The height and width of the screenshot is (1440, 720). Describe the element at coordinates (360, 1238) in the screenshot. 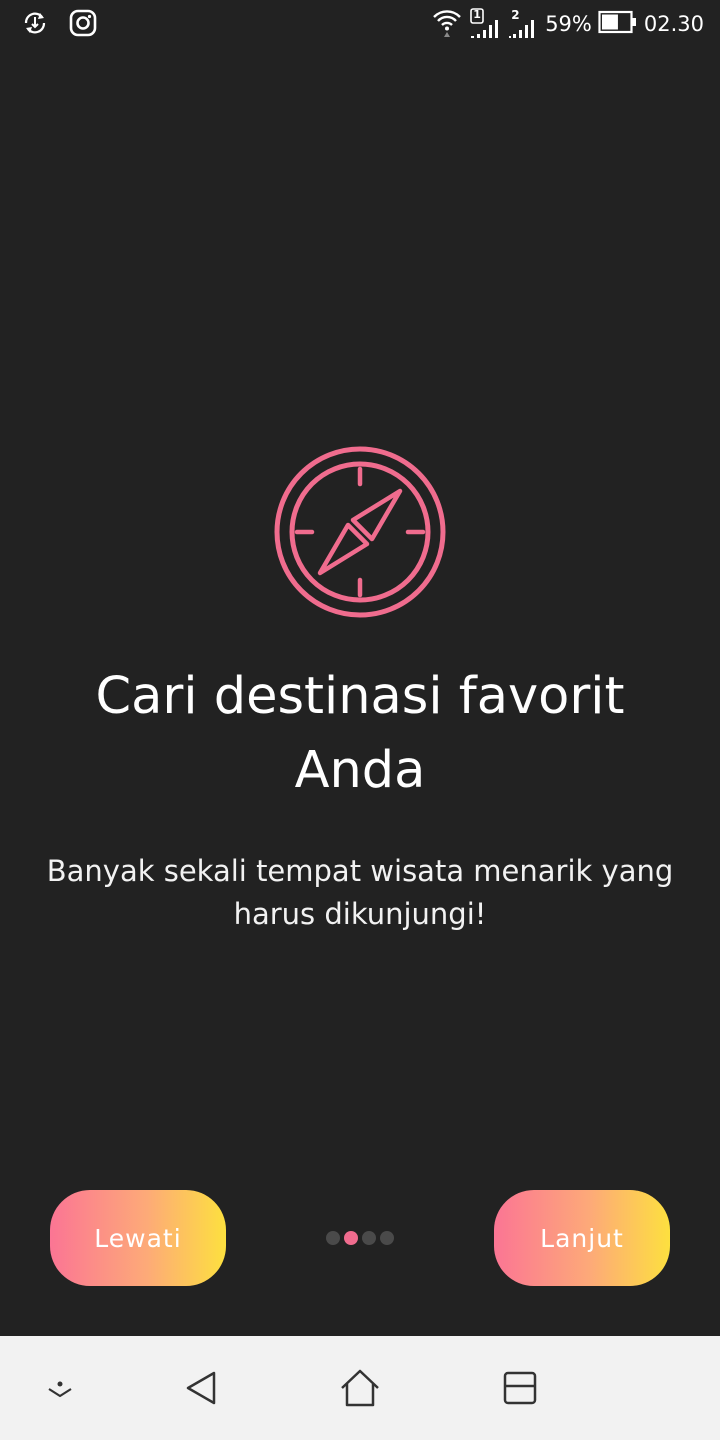

I see `page-indicator` at that location.